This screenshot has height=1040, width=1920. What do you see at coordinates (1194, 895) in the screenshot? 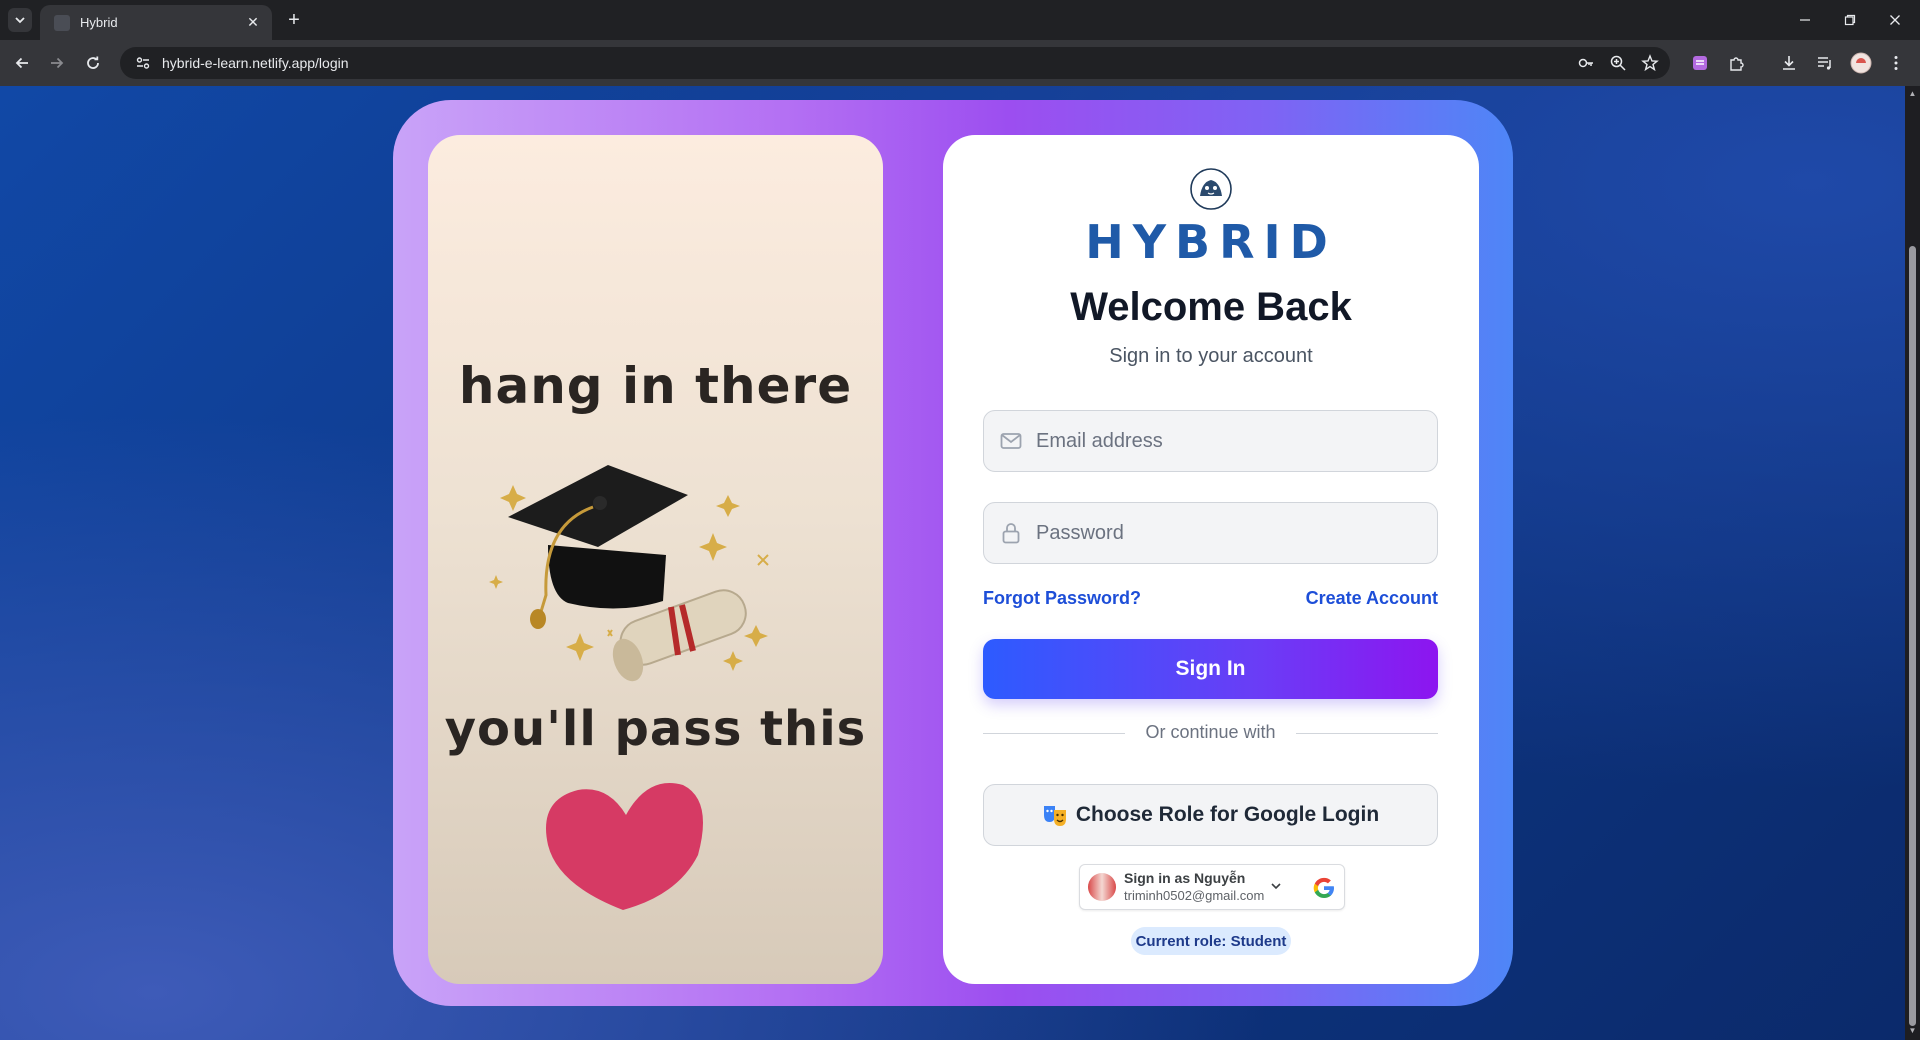
I see `google-account-email: triminh0502@gmail.com` at bounding box center [1194, 895].